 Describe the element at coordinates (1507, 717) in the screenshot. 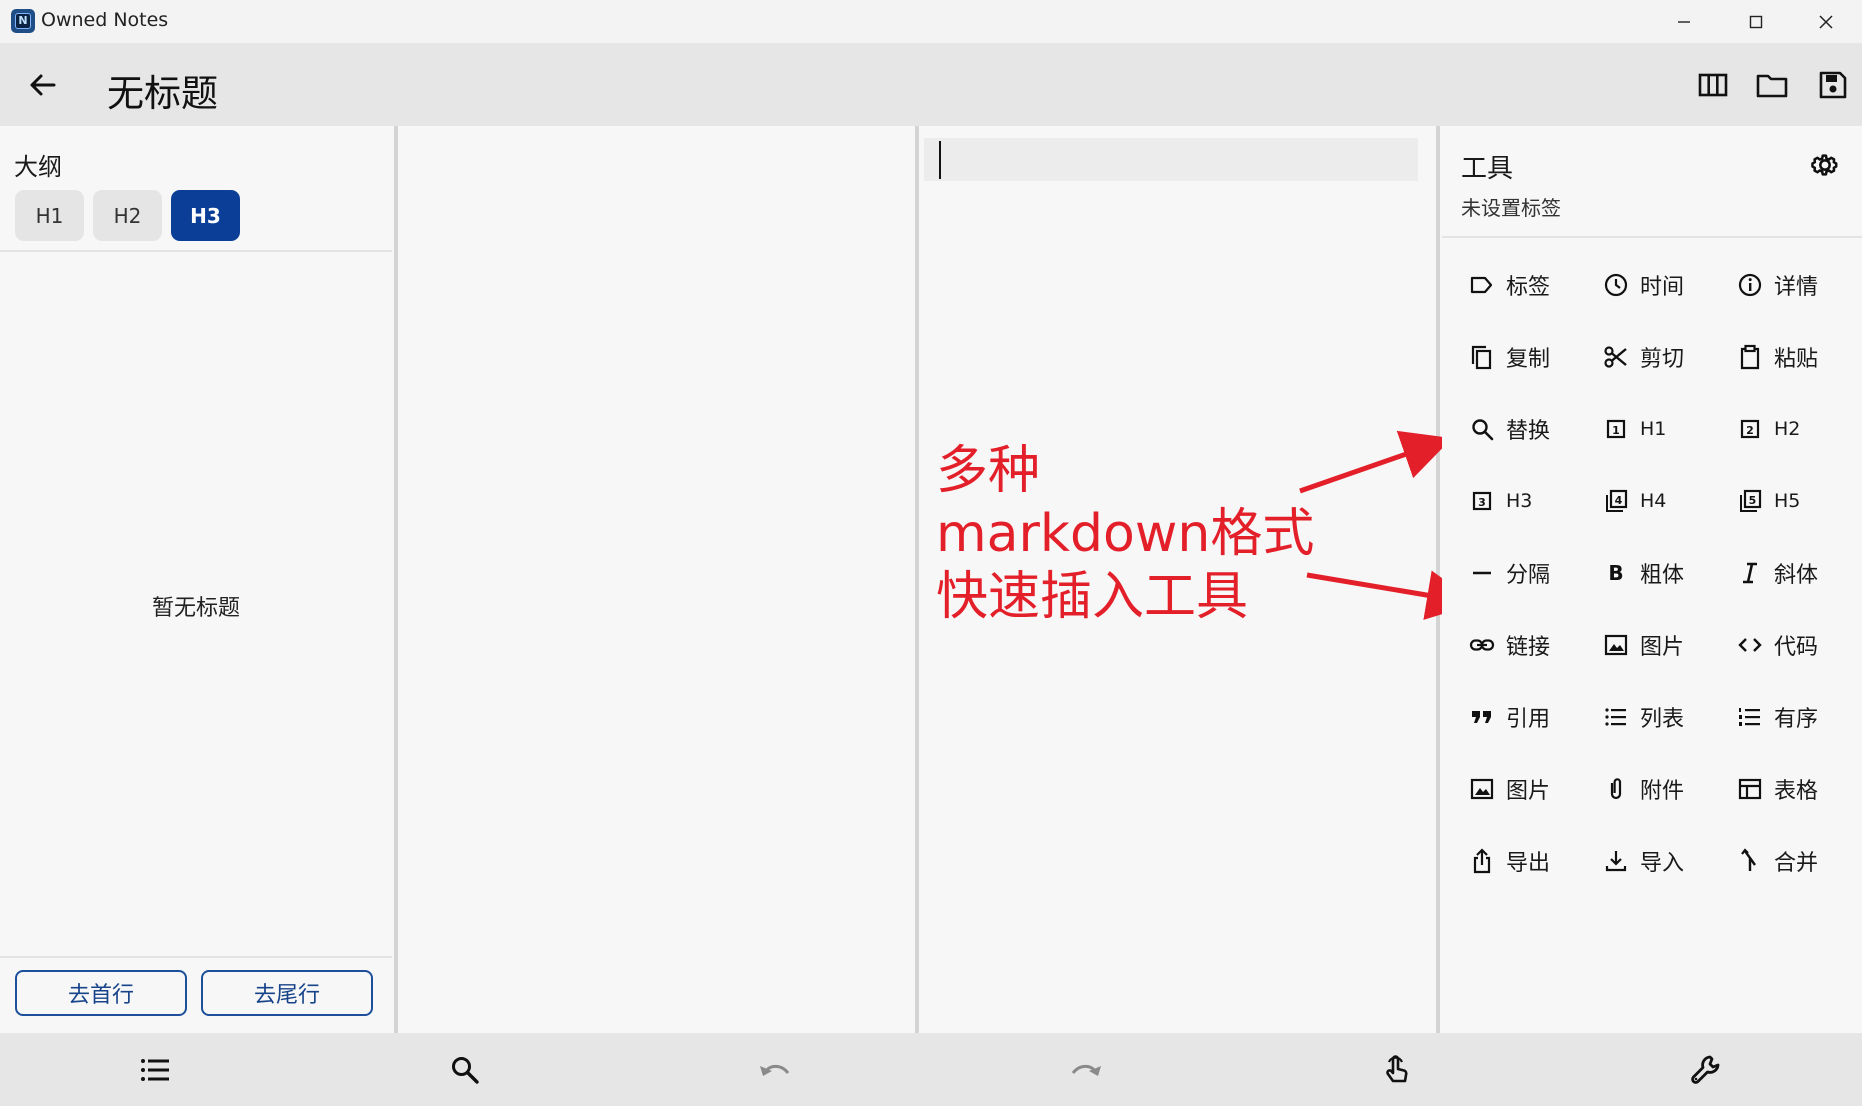

I see `tool-button: 引用` at that location.